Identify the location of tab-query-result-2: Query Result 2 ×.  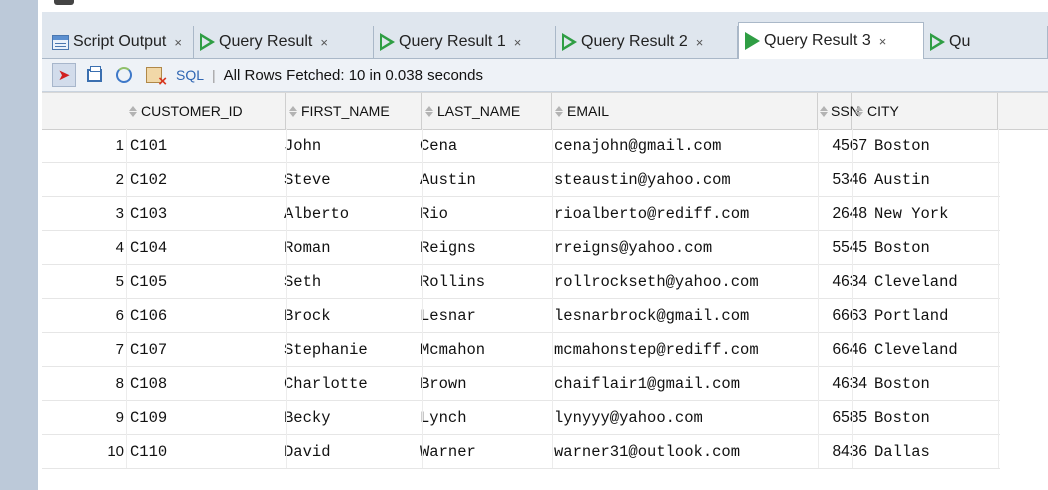
(647, 42).